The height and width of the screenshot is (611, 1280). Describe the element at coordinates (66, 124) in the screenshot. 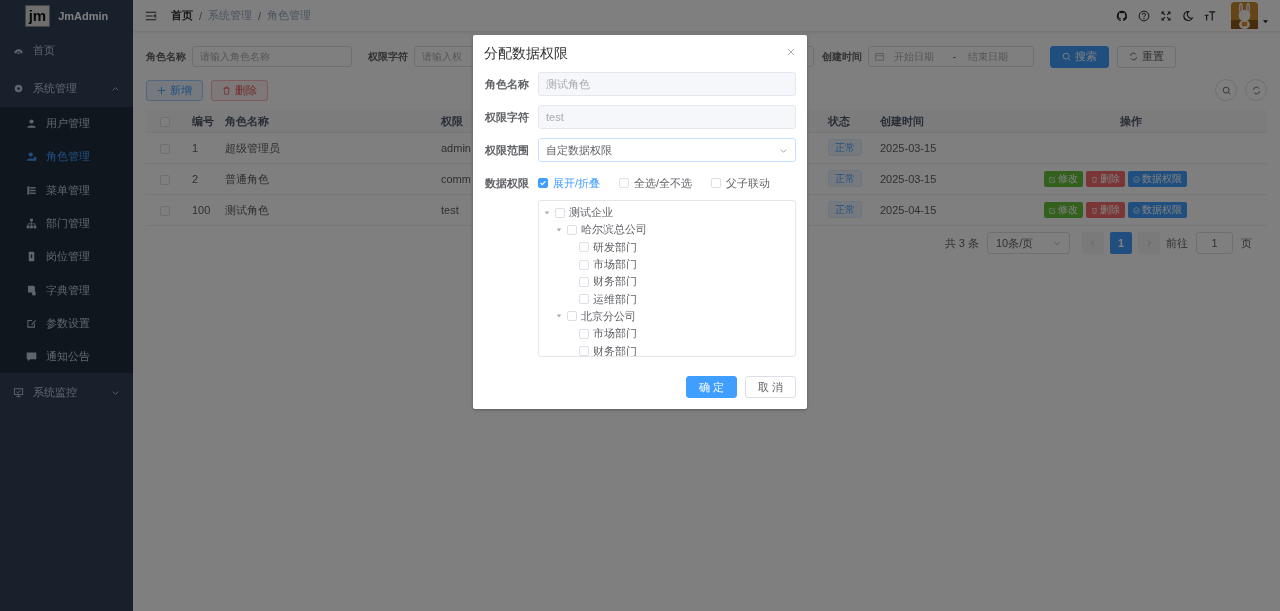

I see `menu-item: 用户管理` at that location.